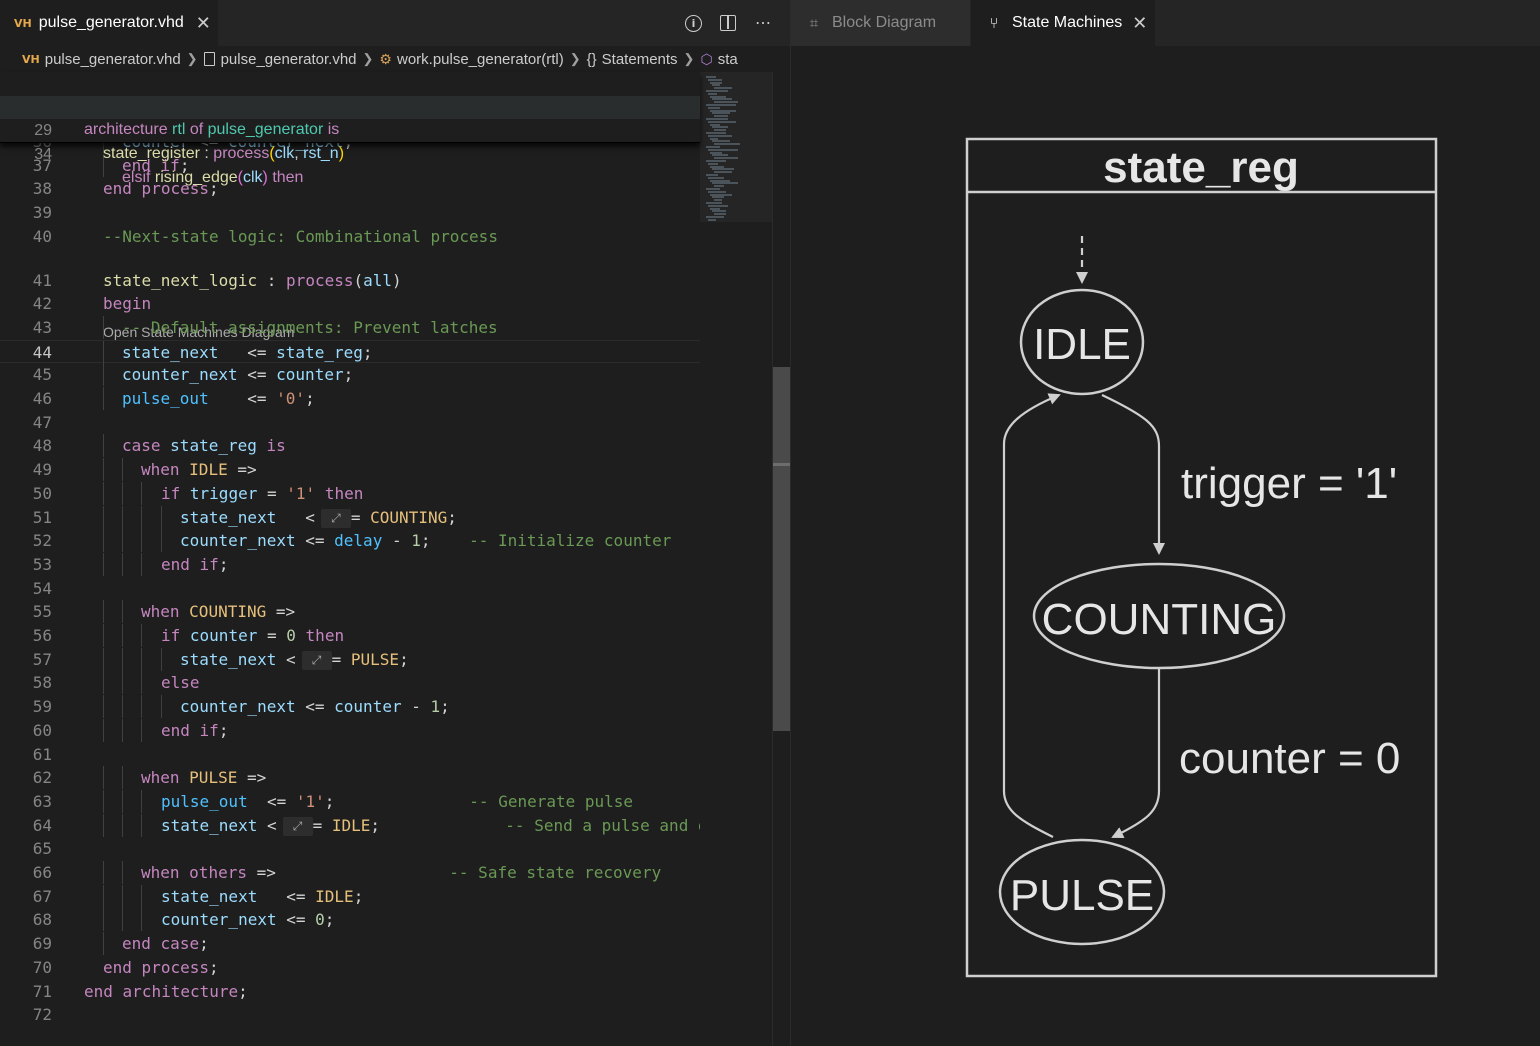 The width and height of the screenshot is (1540, 1046). I want to click on tab-block-diagram: ⌗ Block Diagram, so click(881, 23).